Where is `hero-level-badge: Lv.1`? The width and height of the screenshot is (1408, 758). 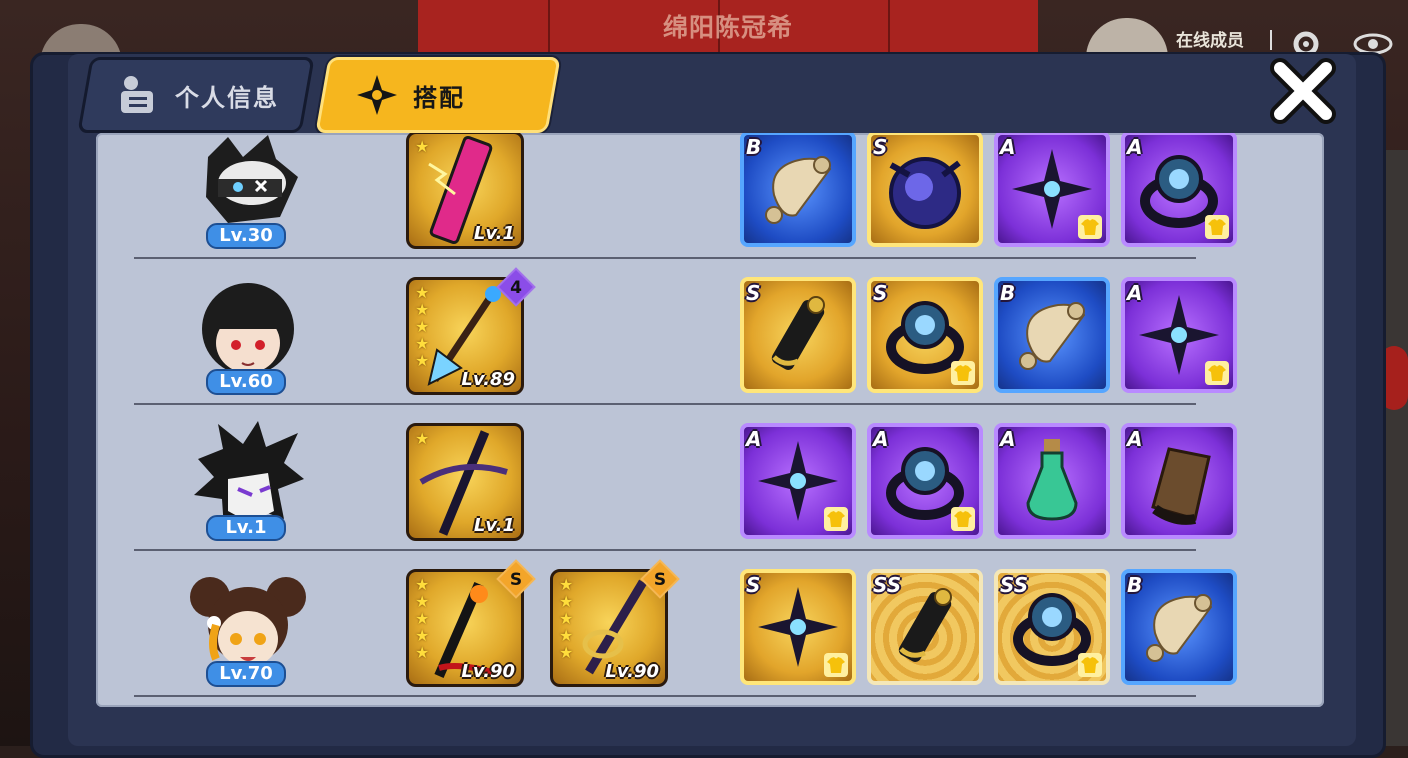
hero-level-badge: Lv.1 is located at coordinates (246, 528).